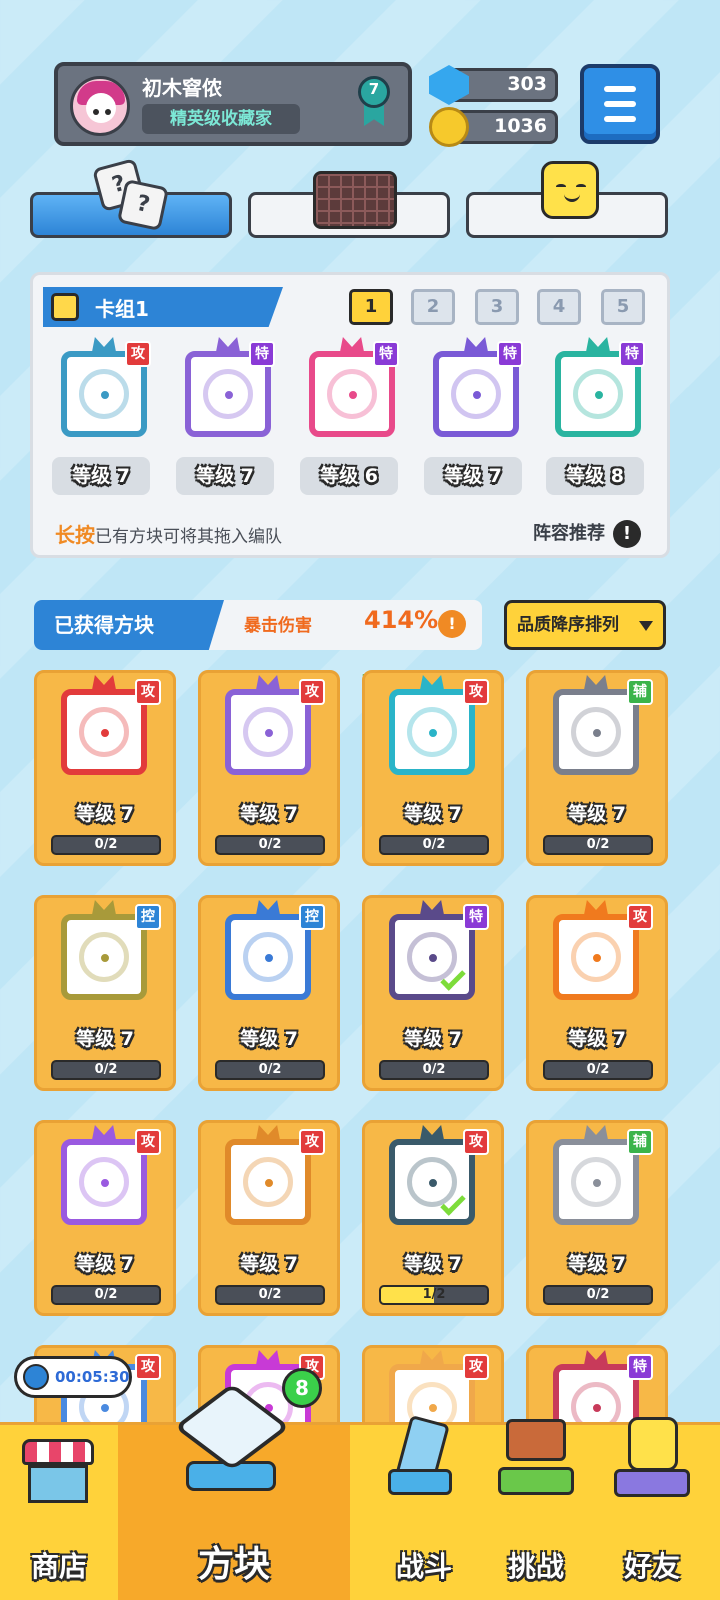 Image resolution: width=720 pixels, height=1600 pixels. I want to click on coin-counter: 1036, so click(493, 127).